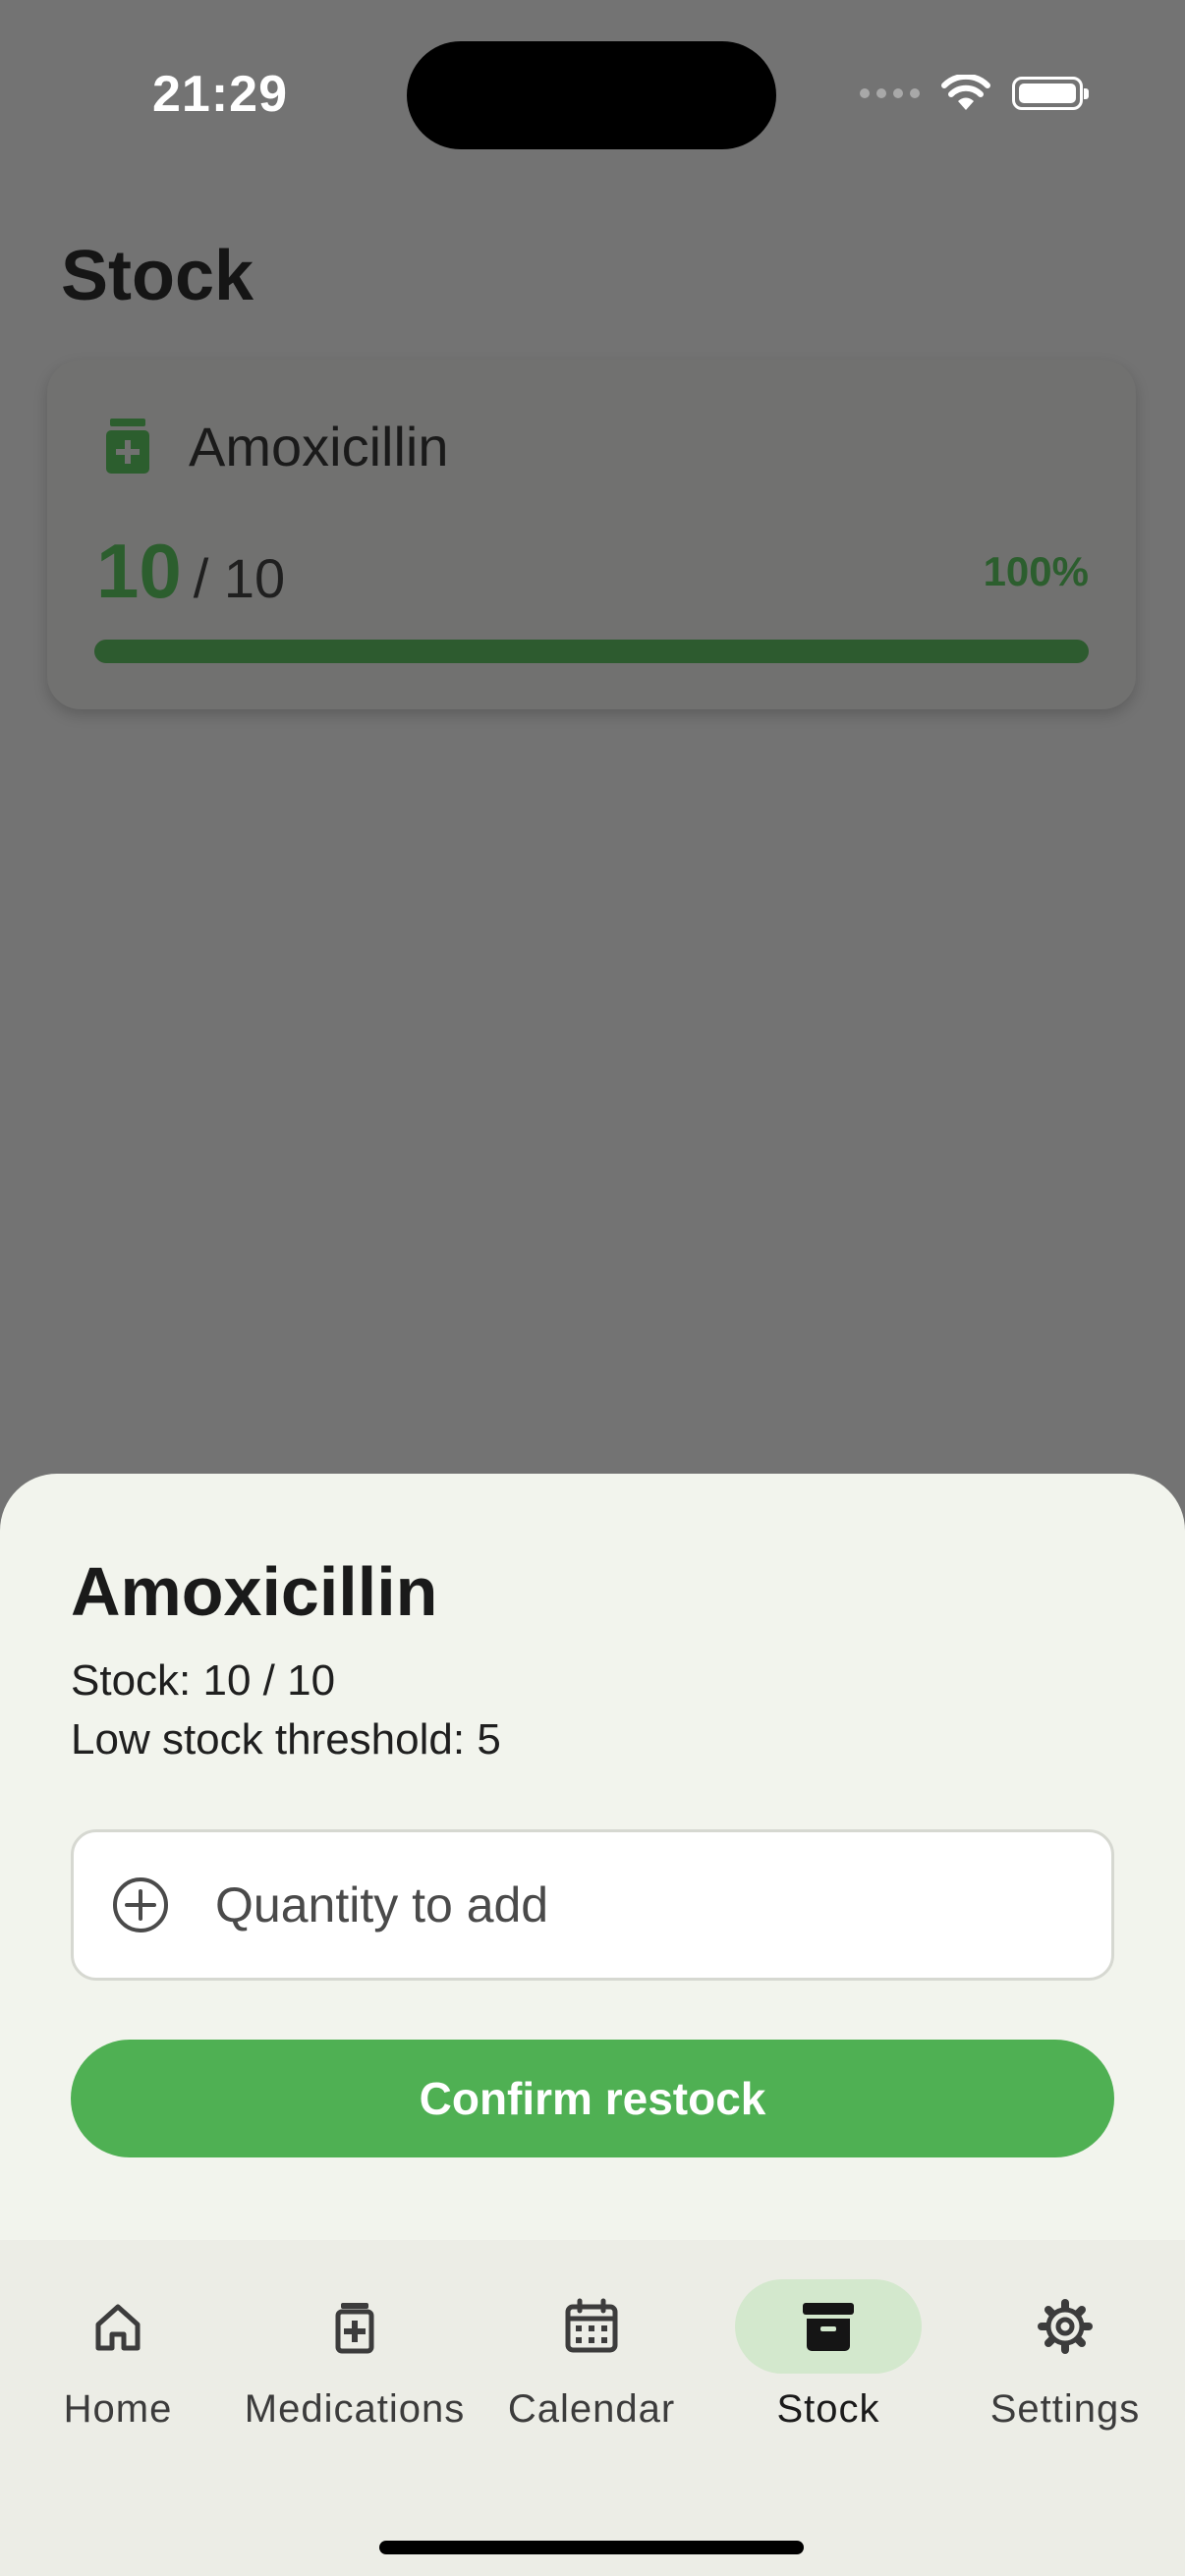  I want to click on sheet-threshold-line: Low stock threshold: 5, so click(286, 1739).